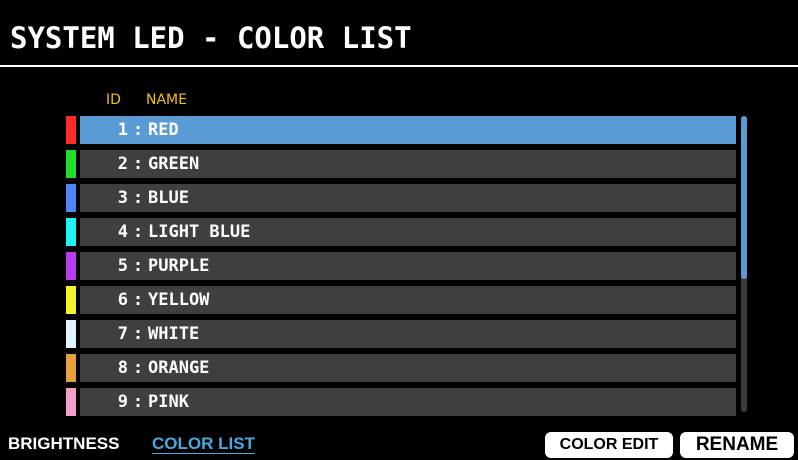 This screenshot has width=798, height=460. Describe the element at coordinates (122, 164) in the screenshot. I see `color-id: 2` at that location.